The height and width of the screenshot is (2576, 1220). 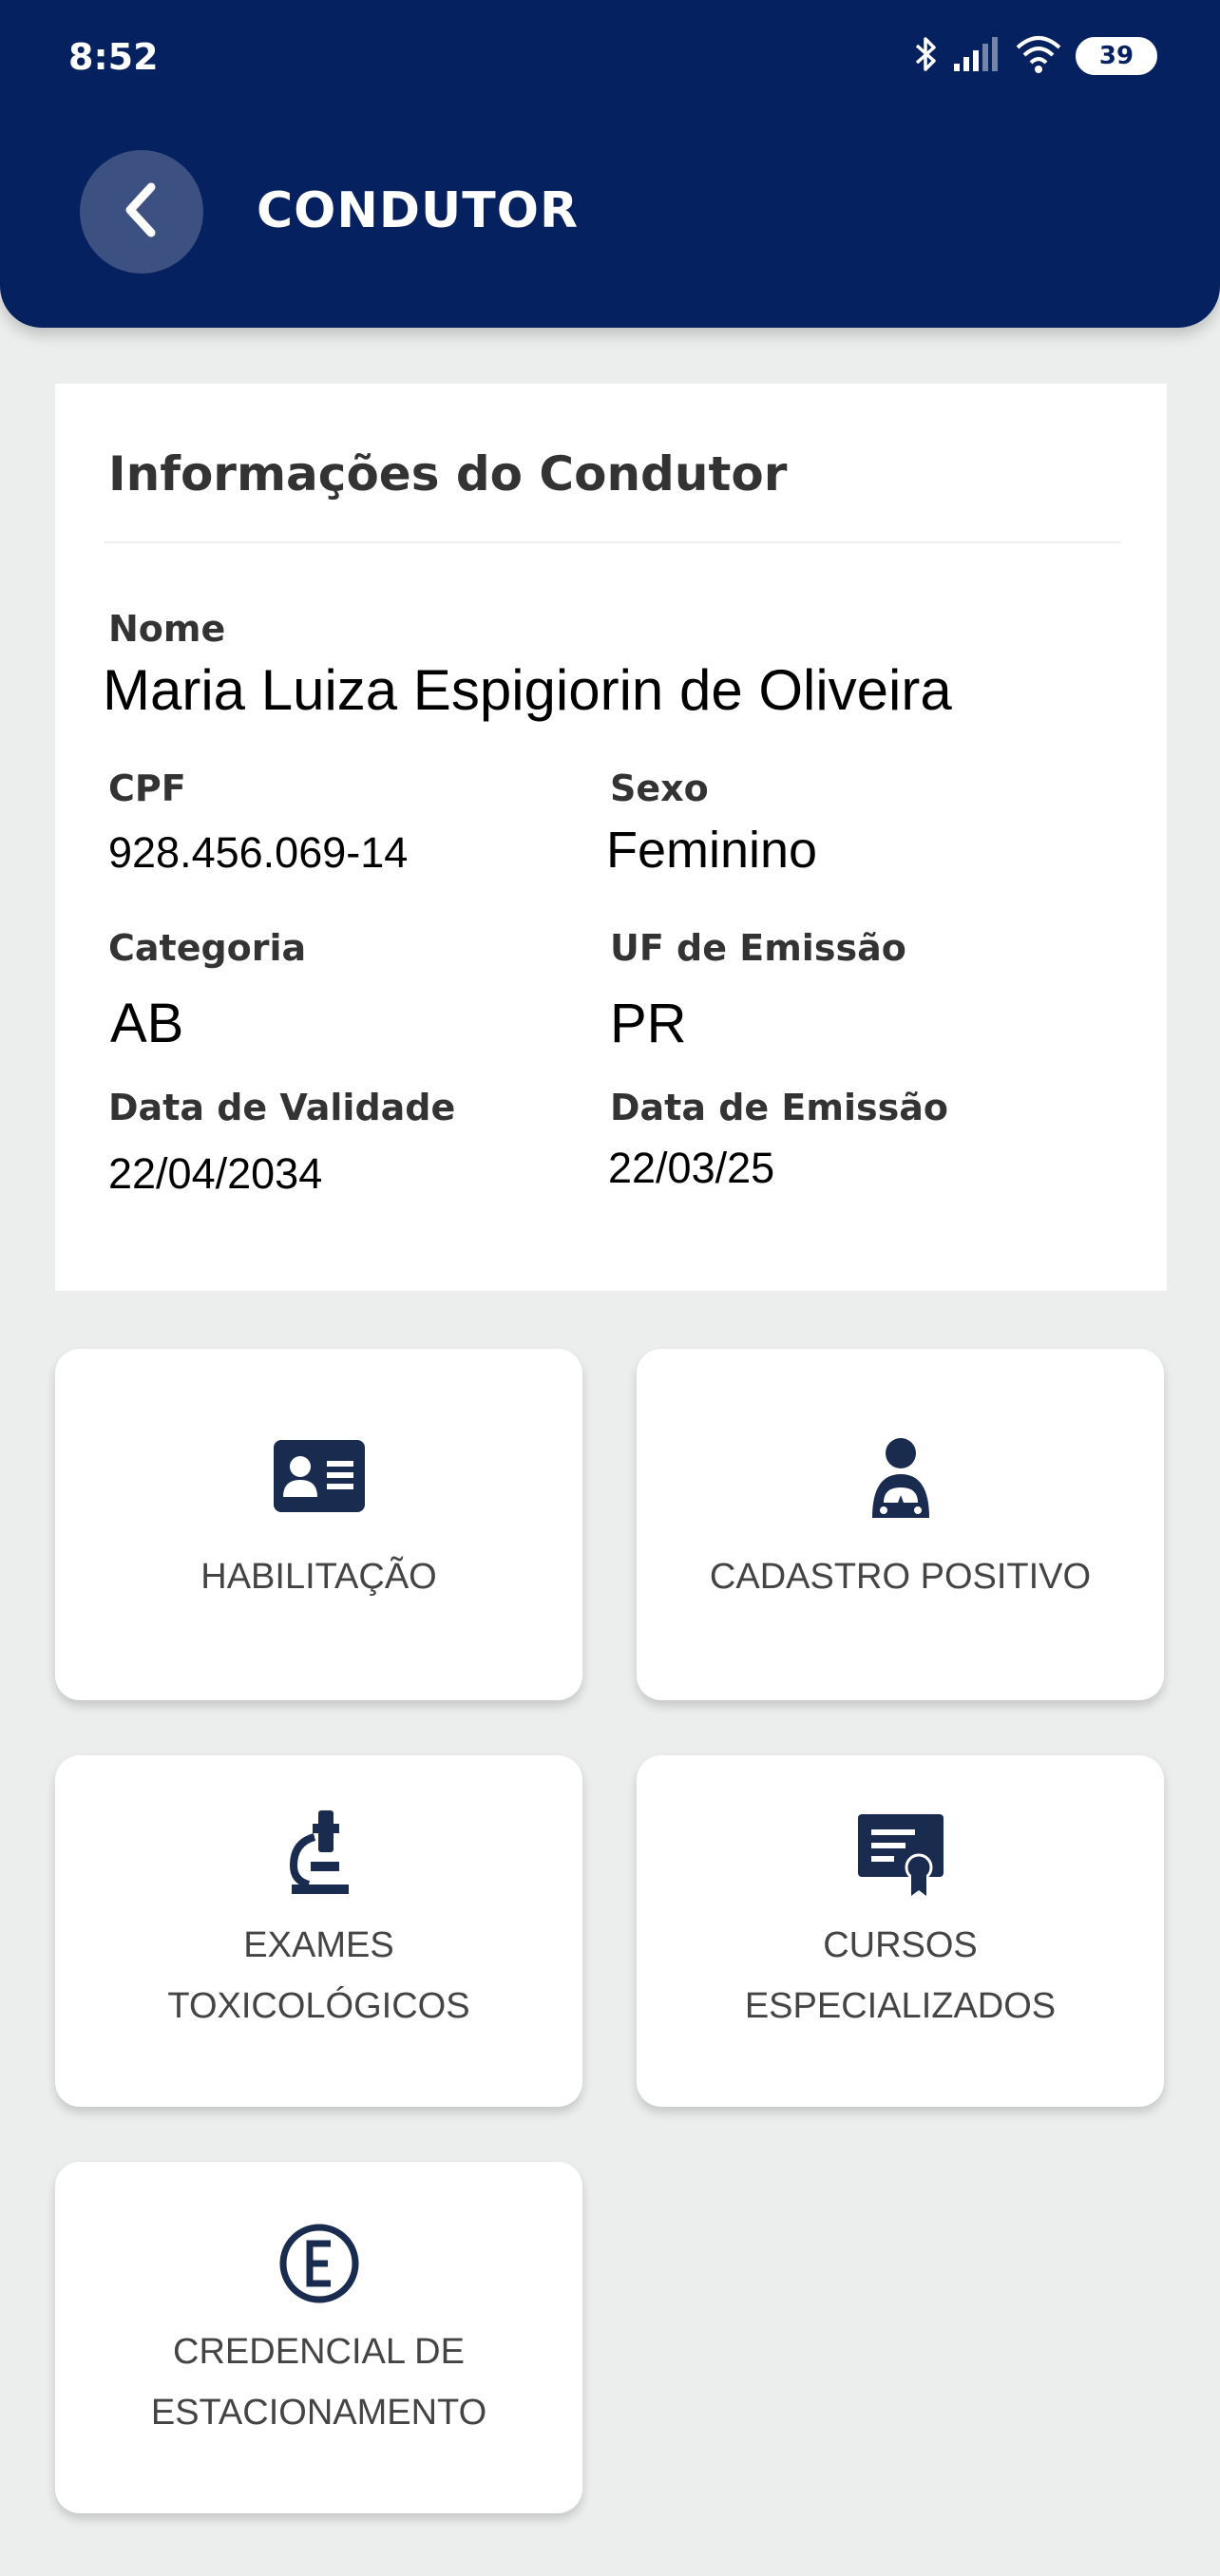 I want to click on validade-value: 22/04/2034, so click(x=215, y=1173).